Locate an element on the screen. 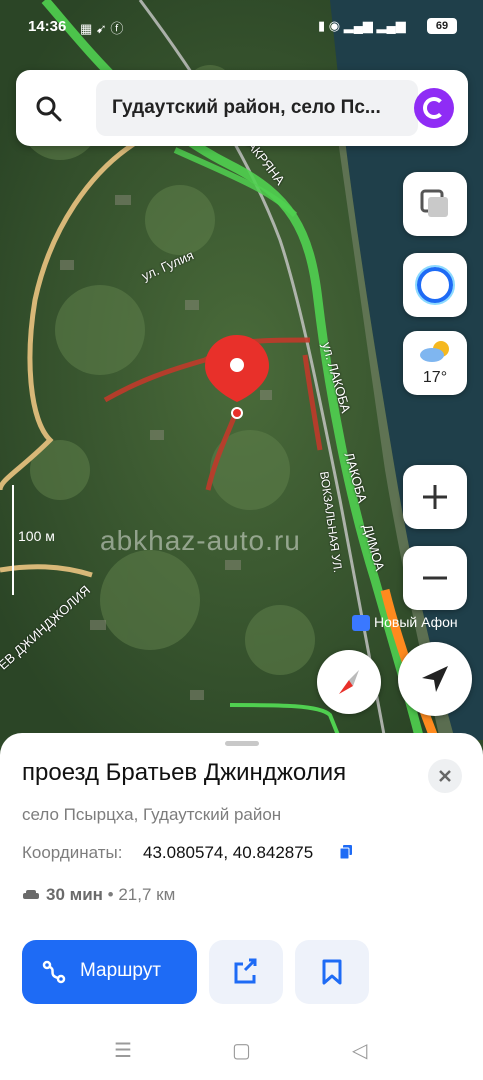 This screenshot has height=1080, width=483. route-label: Маршрут is located at coordinates (120, 970).